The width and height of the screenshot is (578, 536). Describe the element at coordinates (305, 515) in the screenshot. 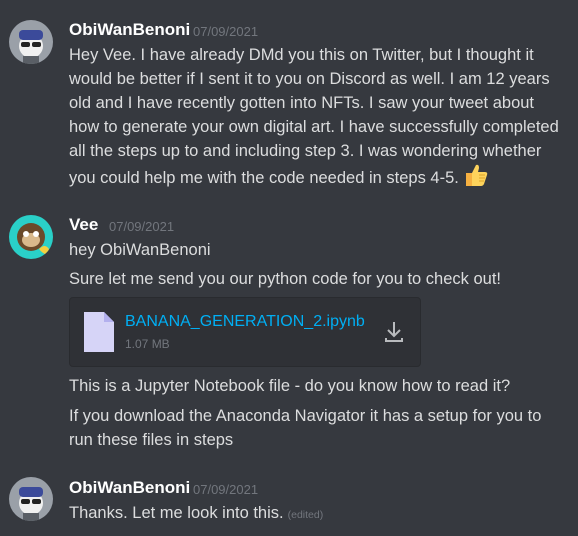

I see `edited-label: (edited)` at that location.